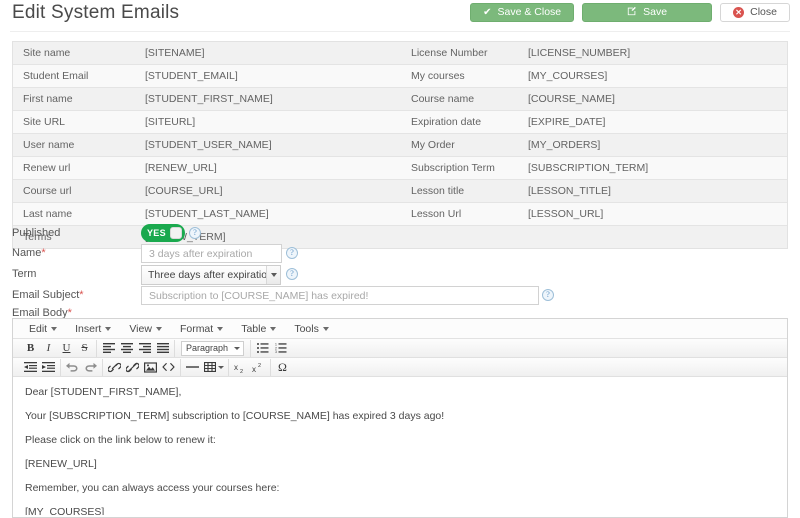 This screenshot has height=518, width=800. I want to click on email-subject-input, so click(340, 295).